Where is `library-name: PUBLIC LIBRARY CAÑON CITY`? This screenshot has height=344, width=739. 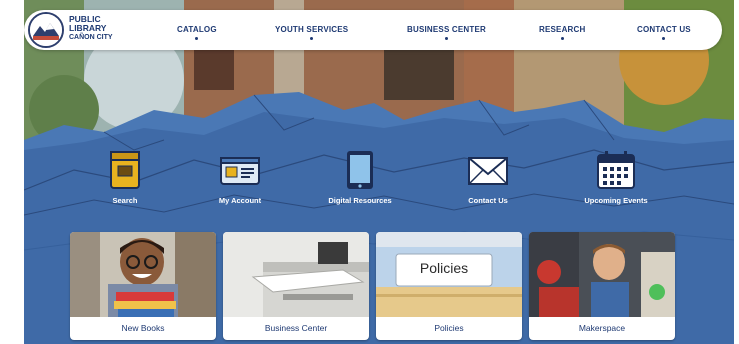 library-name: PUBLIC LIBRARY CAÑON CITY is located at coordinates (91, 28).